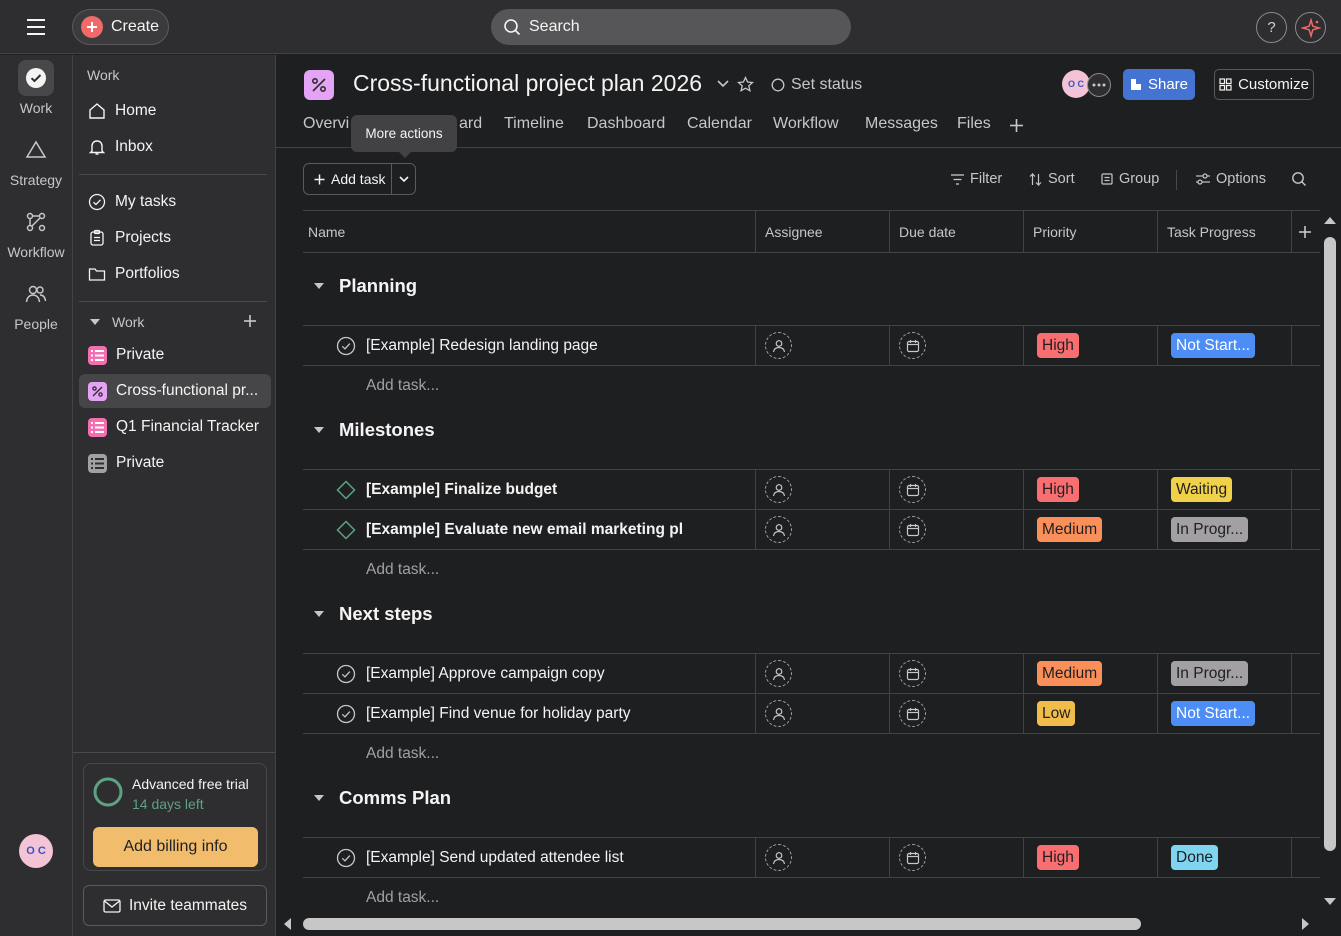 Image resolution: width=1341 pixels, height=936 pixels. I want to click on add-tab-plus-icon, so click(1016, 125).